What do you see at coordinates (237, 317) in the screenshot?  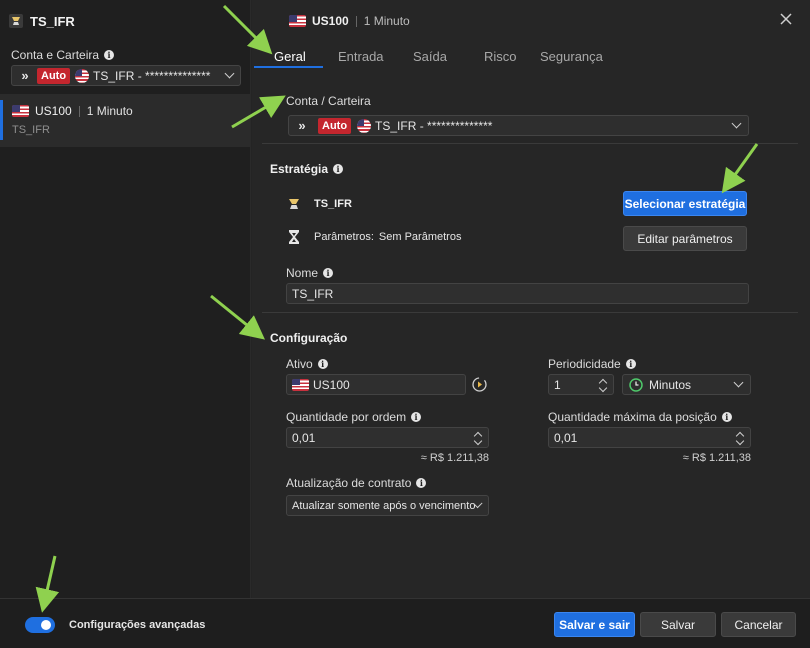 I see `arrow-to-configuracao` at bounding box center [237, 317].